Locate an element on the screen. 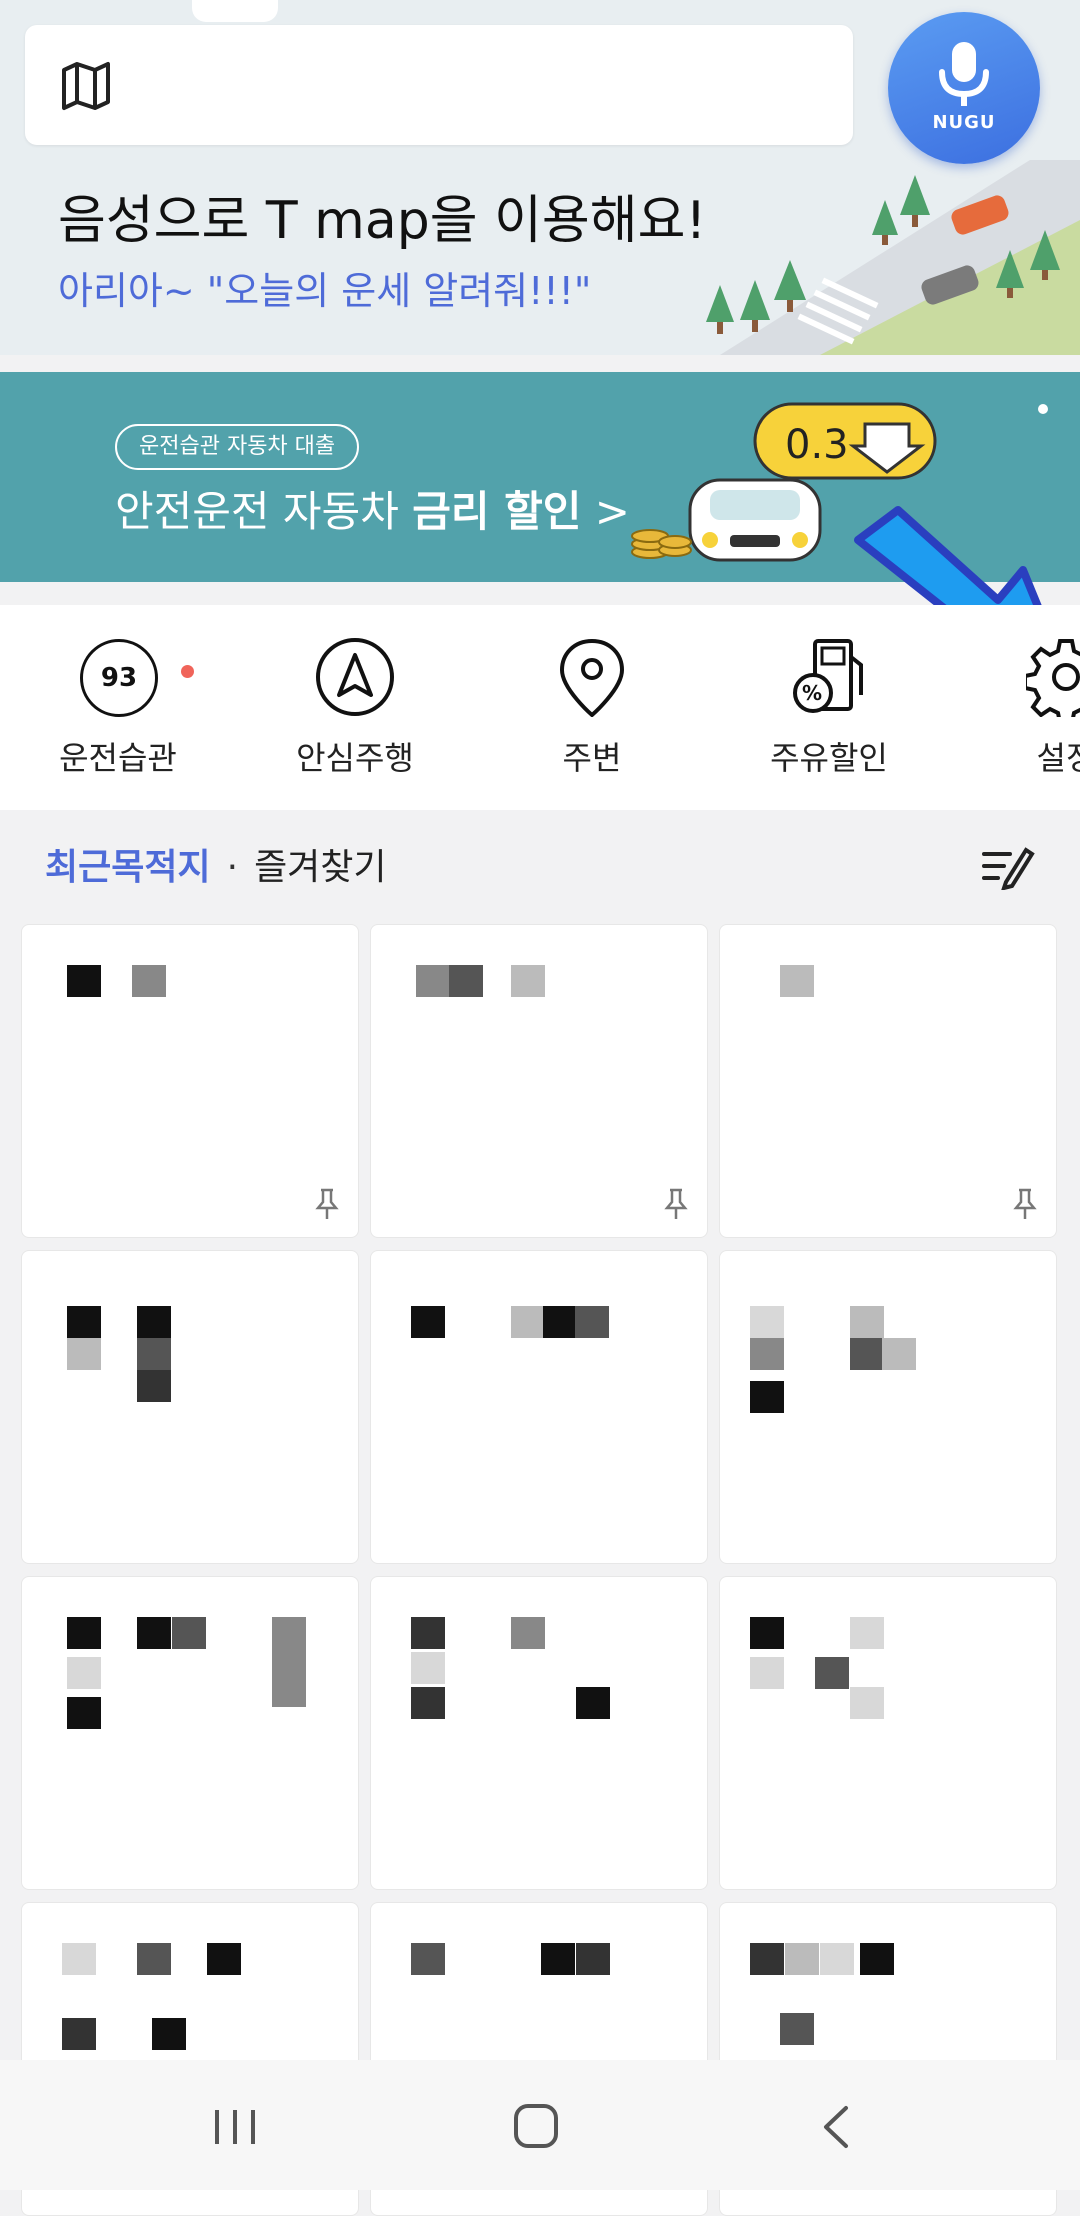 Image resolution: width=1080 pixels, height=2216 pixels. search-bar is located at coordinates (439, 85).